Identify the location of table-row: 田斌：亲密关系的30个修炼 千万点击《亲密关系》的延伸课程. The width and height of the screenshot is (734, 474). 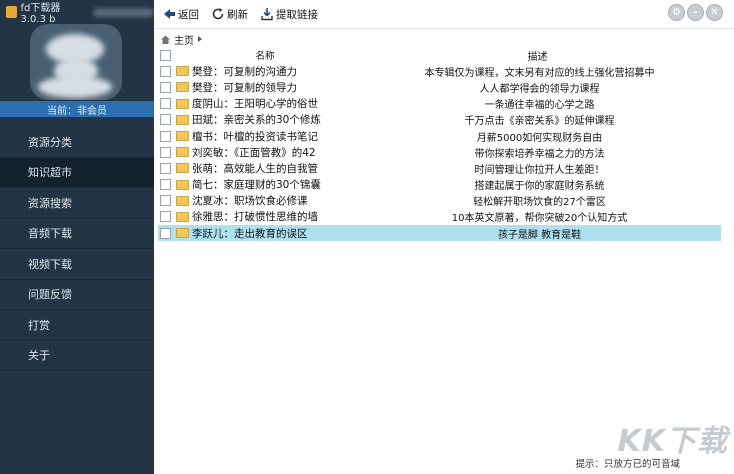
(439, 120).